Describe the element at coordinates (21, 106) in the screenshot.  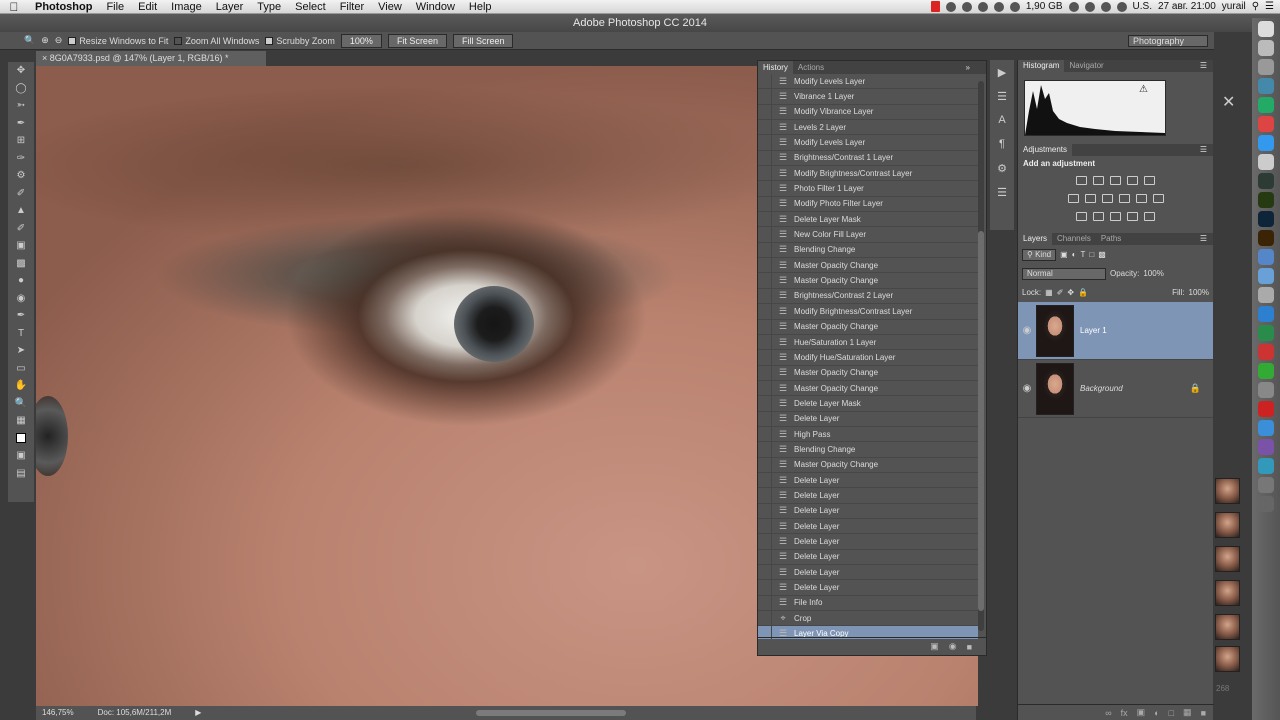
I see `lasso-tool-icon: ➳` at that location.